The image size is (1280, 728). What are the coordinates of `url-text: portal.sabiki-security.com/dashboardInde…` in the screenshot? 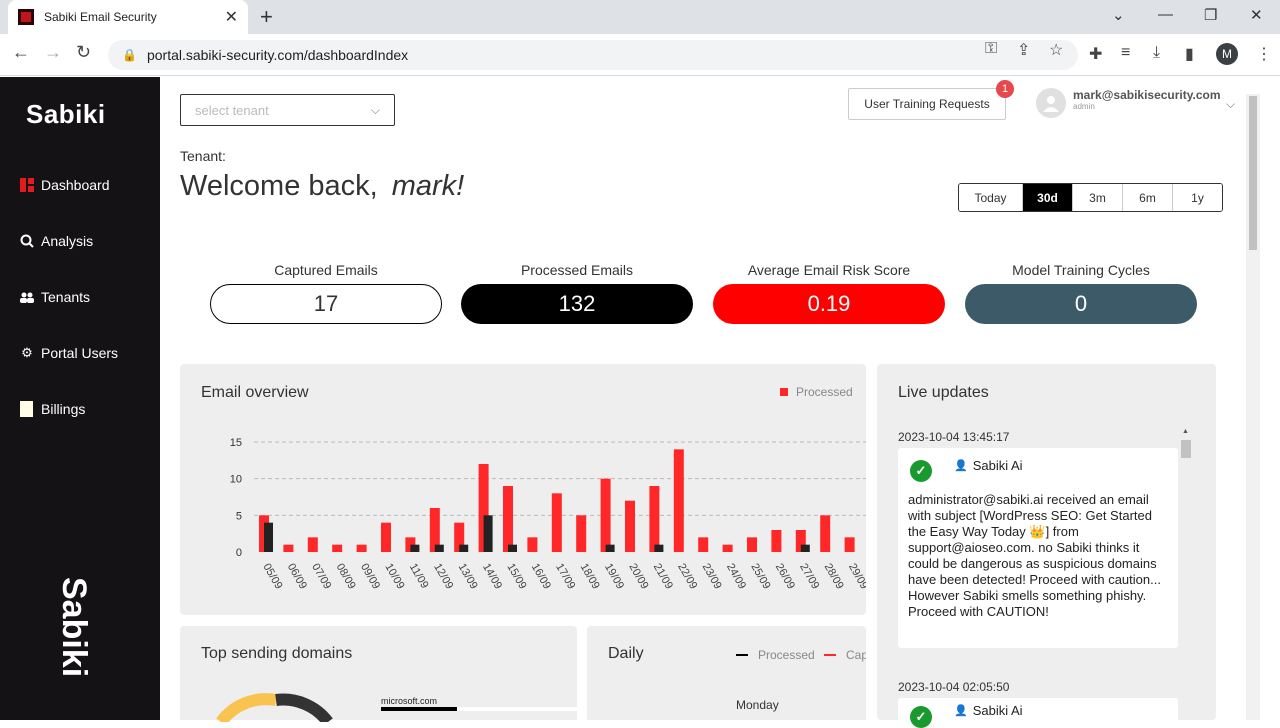 It's located at (277, 55).